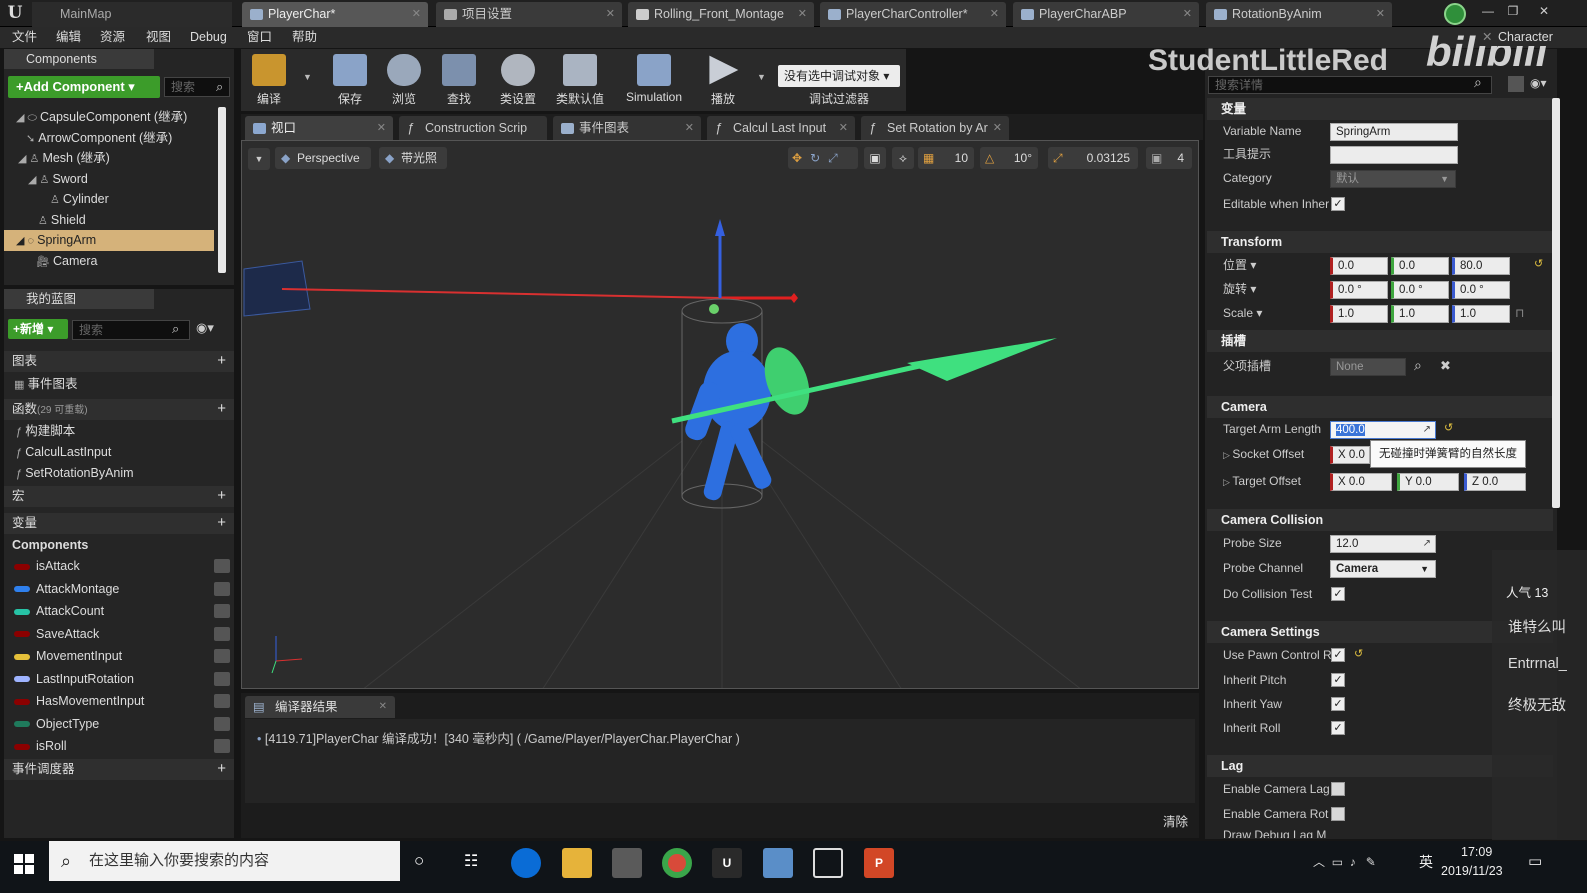  I want to click on chevron-down-icon: ▼, so click(761, 77).